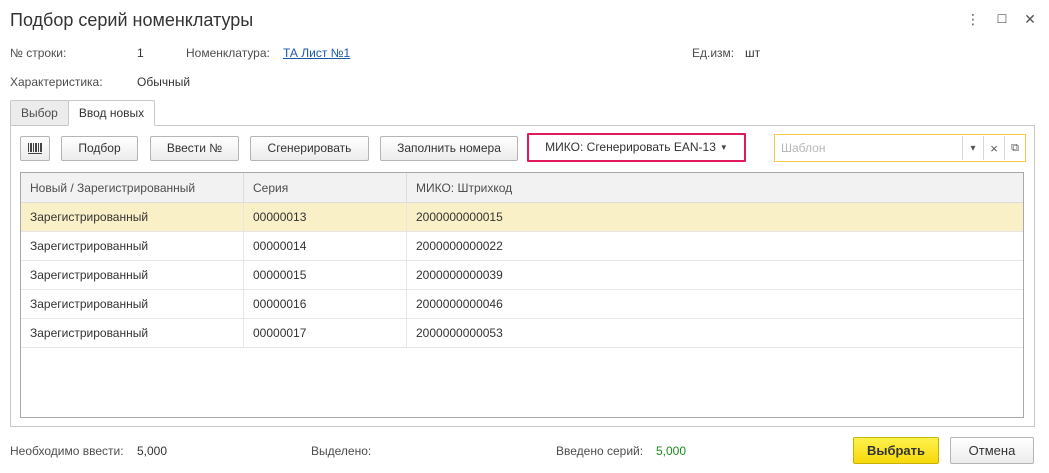  Describe the element at coordinates (973, 19) in the screenshot. I see `more-menu-icon: ⋮` at that location.